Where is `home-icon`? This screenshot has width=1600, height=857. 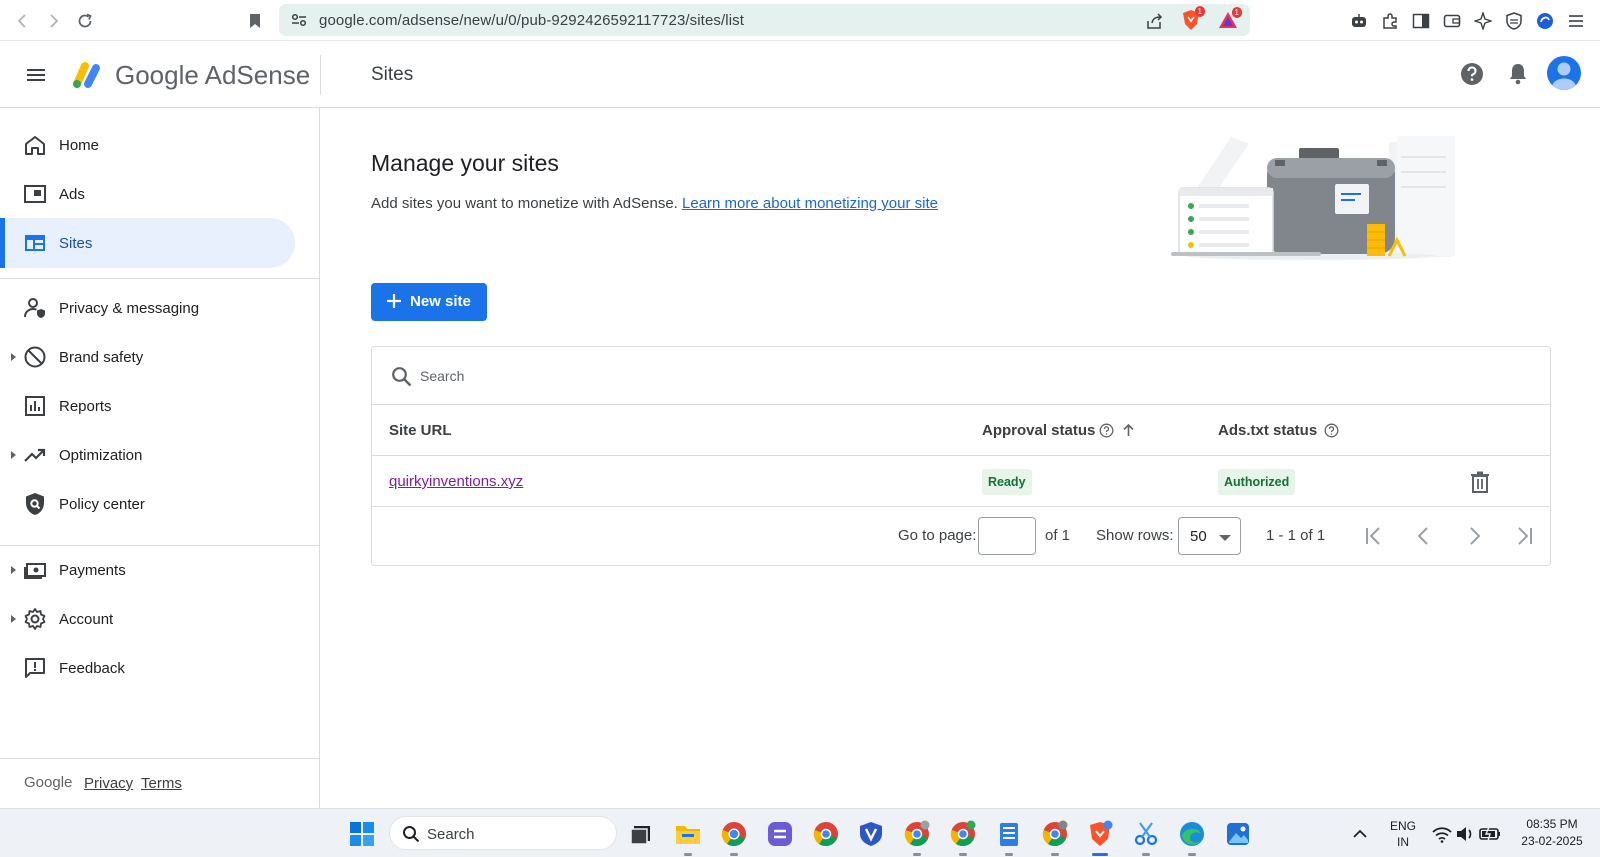 home-icon is located at coordinates (35, 145).